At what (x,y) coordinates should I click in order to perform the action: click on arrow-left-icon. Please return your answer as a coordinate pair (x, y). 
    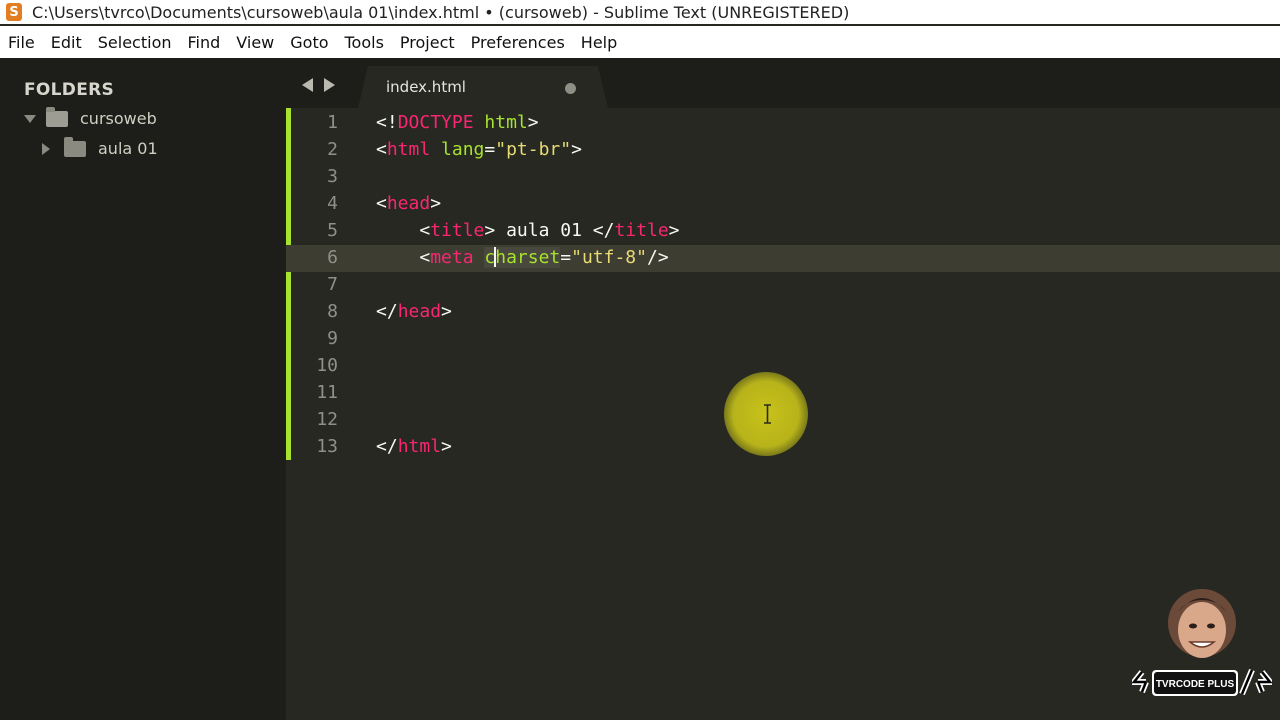
    Looking at the image, I should click on (307, 85).